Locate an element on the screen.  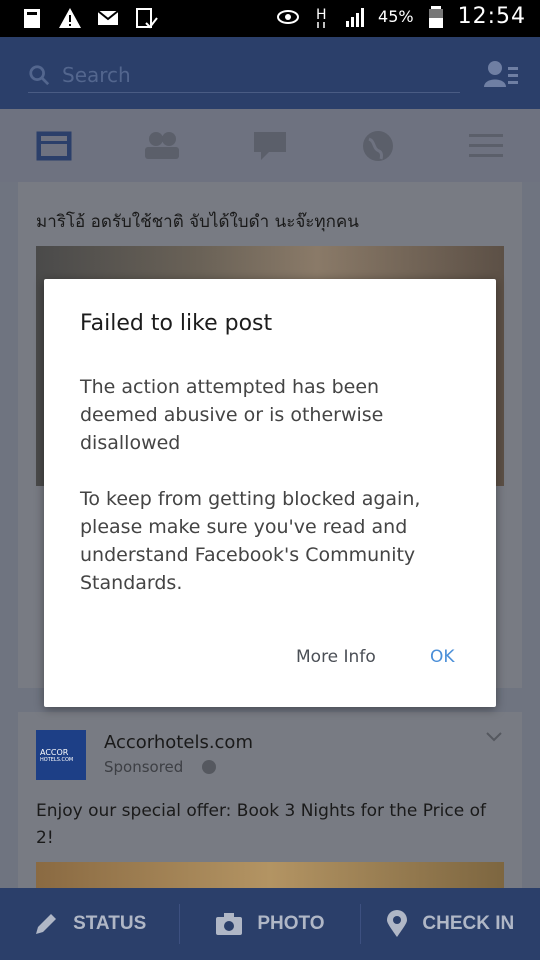
battery-icon is located at coordinates (435, 16).